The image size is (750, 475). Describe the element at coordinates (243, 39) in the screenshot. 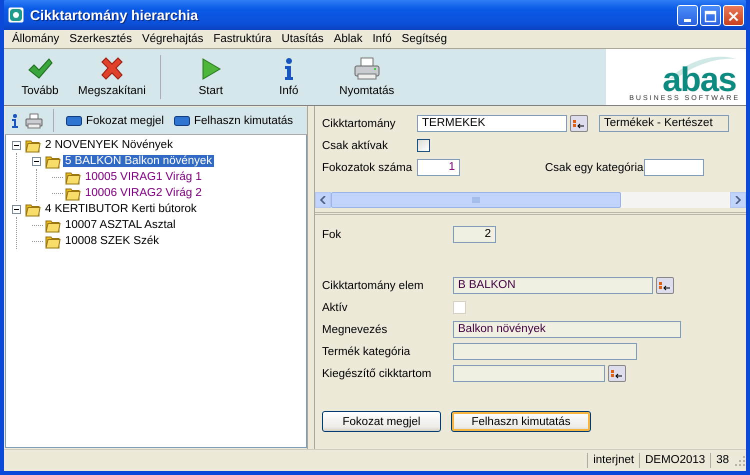

I see `menu-item: Fastruktúra` at that location.